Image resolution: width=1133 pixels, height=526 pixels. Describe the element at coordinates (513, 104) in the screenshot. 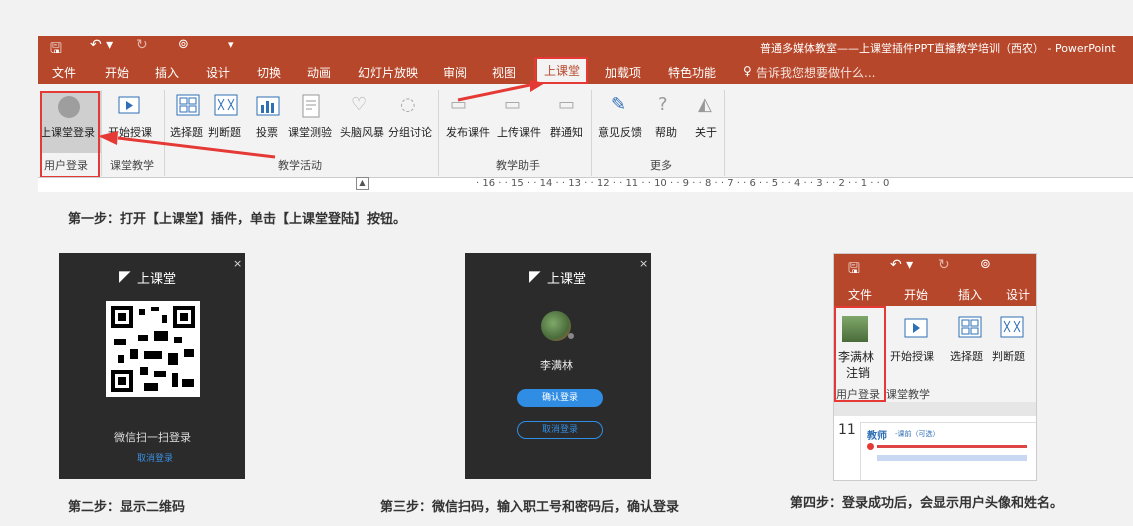

I see `upload-icon: ▭` at that location.